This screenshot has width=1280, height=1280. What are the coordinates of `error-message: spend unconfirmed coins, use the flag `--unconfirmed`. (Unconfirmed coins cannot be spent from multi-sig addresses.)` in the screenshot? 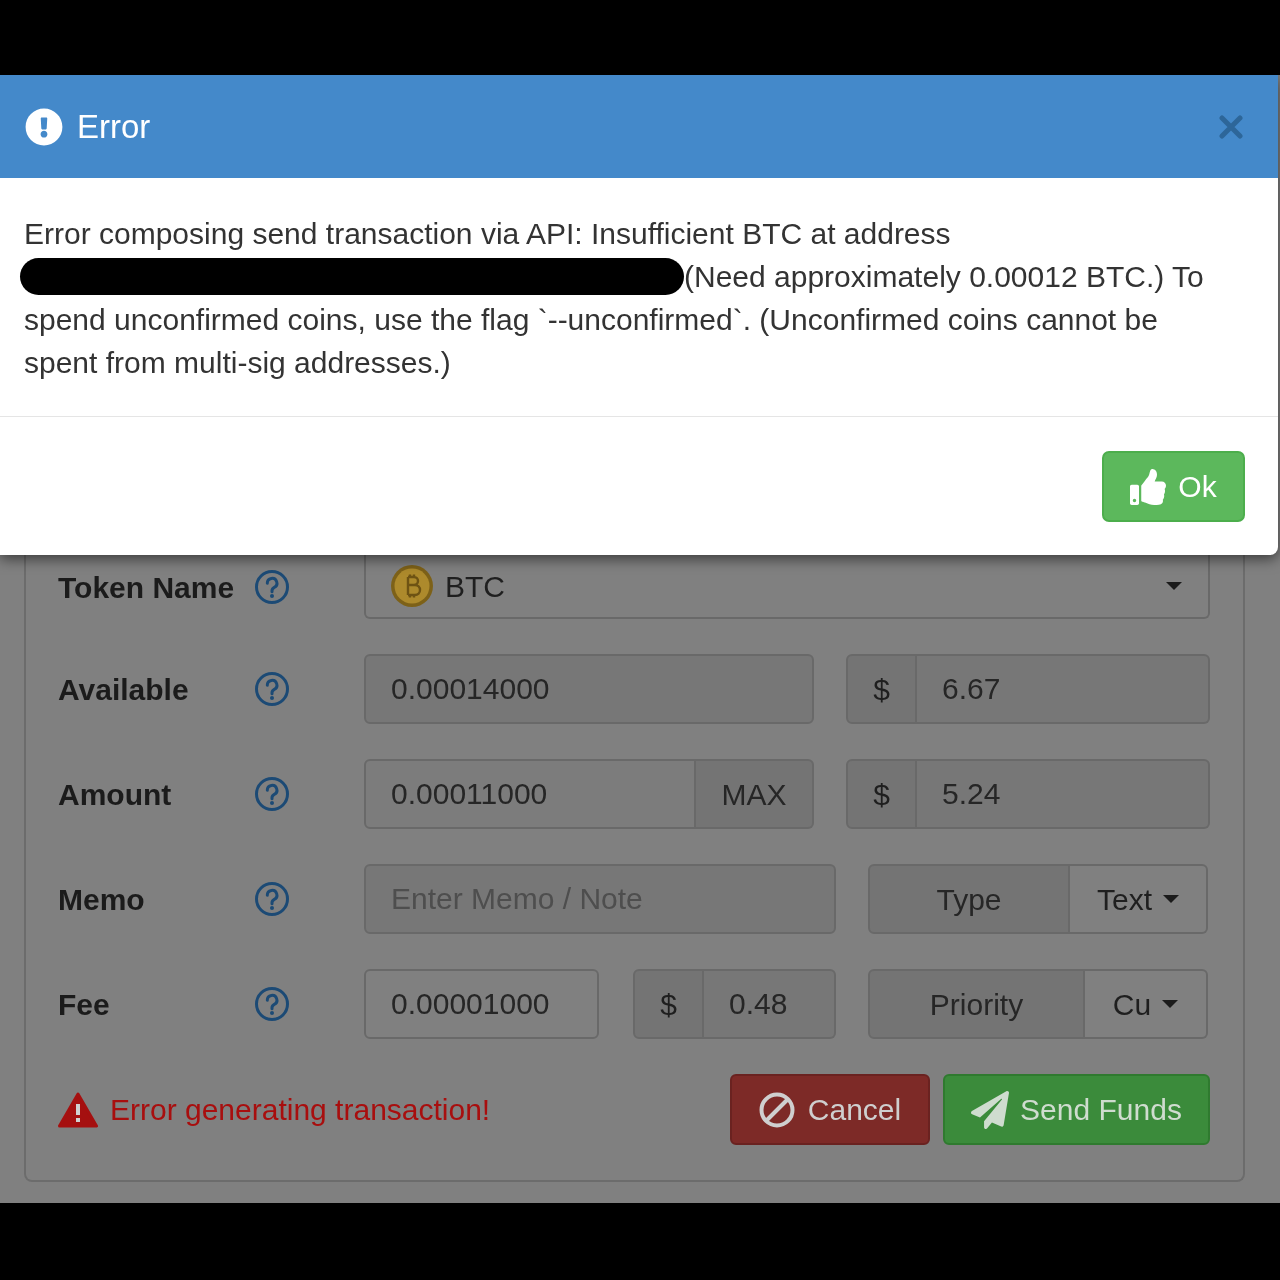 It's located at (591, 341).